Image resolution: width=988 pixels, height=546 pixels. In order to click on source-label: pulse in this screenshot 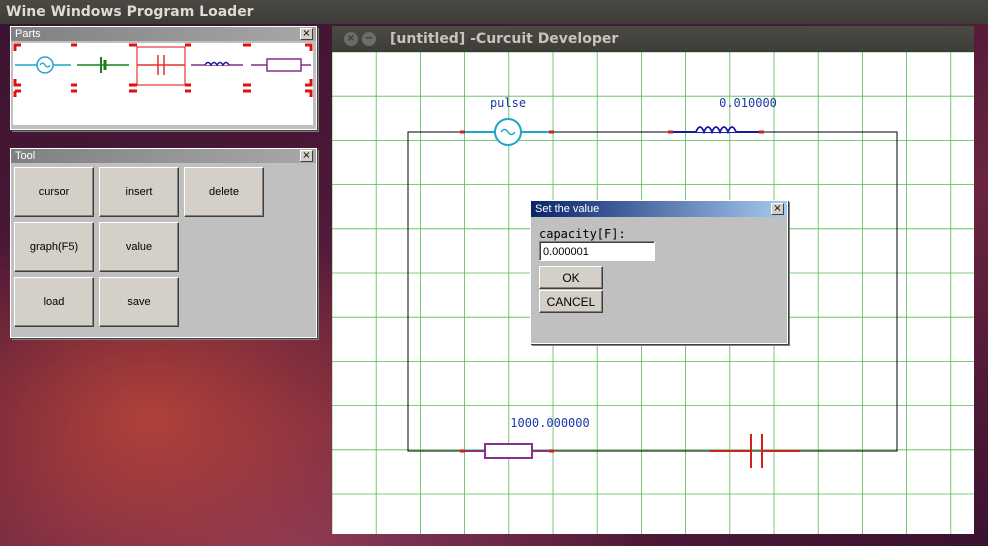, I will do `click(508, 103)`.